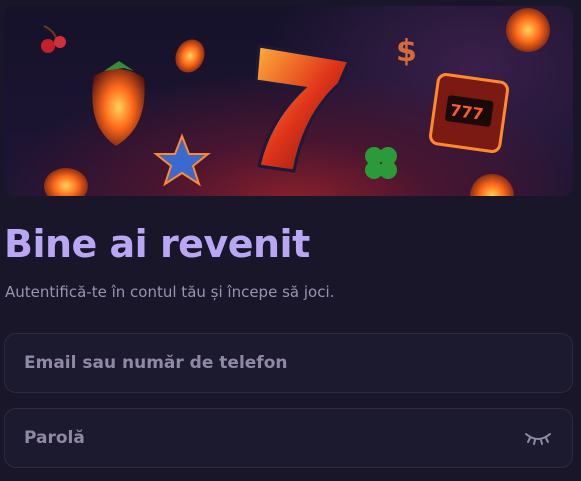 This screenshot has height=481, width=581. I want to click on eye-closed-icon, so click(538, 438).